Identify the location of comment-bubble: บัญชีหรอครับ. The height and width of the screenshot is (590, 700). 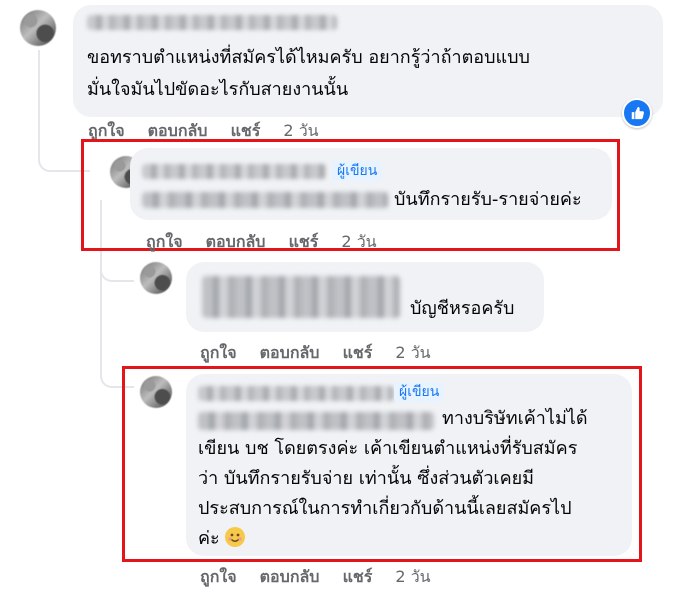
(365, 297).